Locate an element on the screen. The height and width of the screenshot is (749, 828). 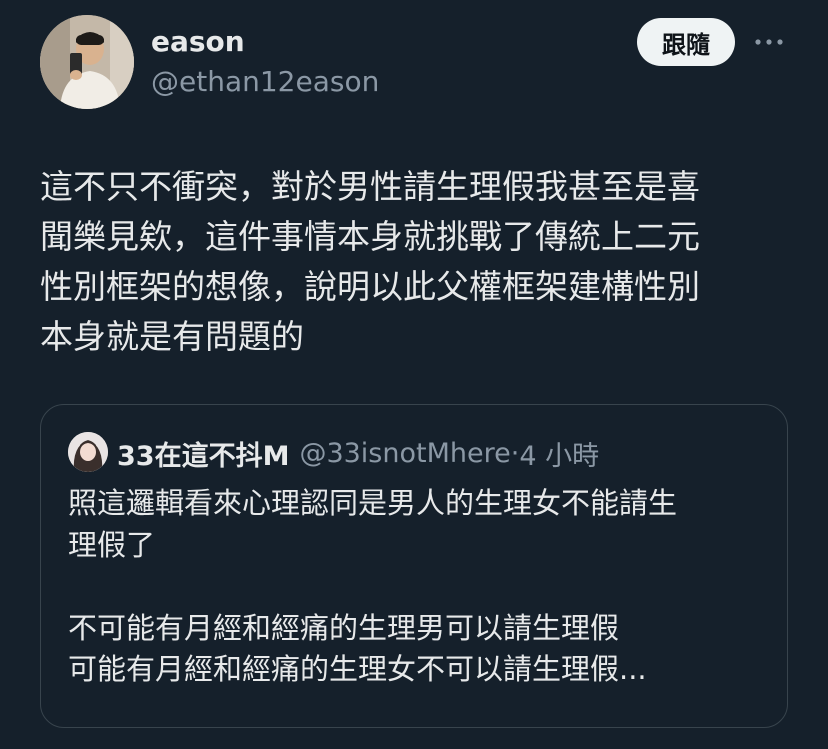
follow-button: 跟隨 is located at coordinates (686, 42).